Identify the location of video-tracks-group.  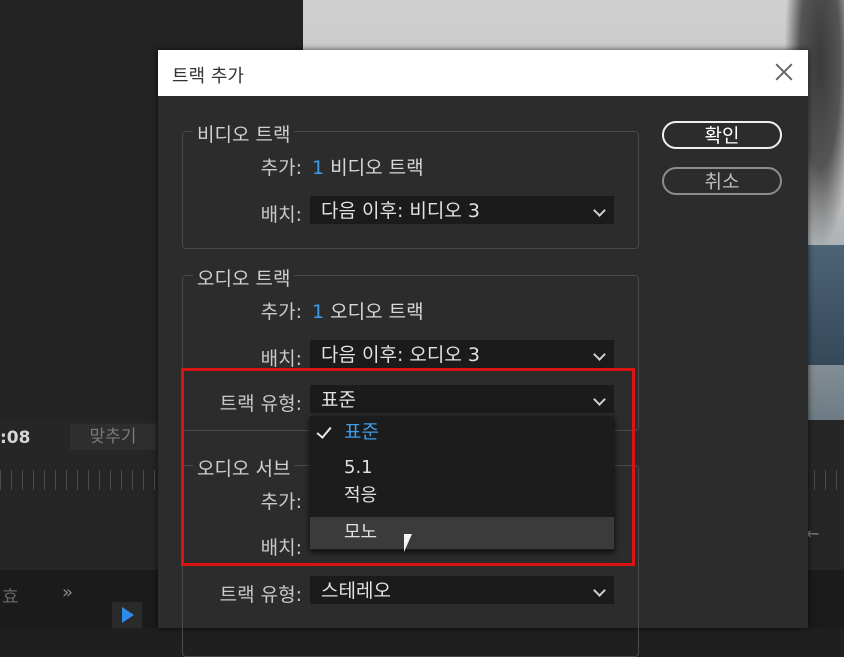
(410, 190).